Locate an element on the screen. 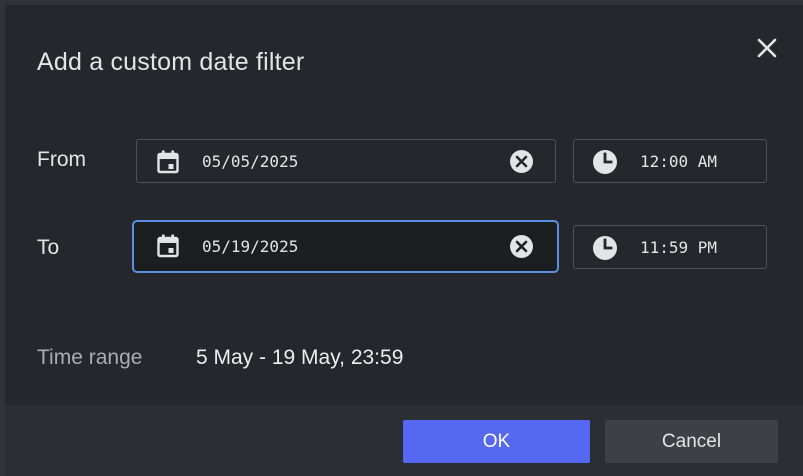 The height and width of the screenshot is (476, 803). to-label: To is located at coordinates (48, 247).